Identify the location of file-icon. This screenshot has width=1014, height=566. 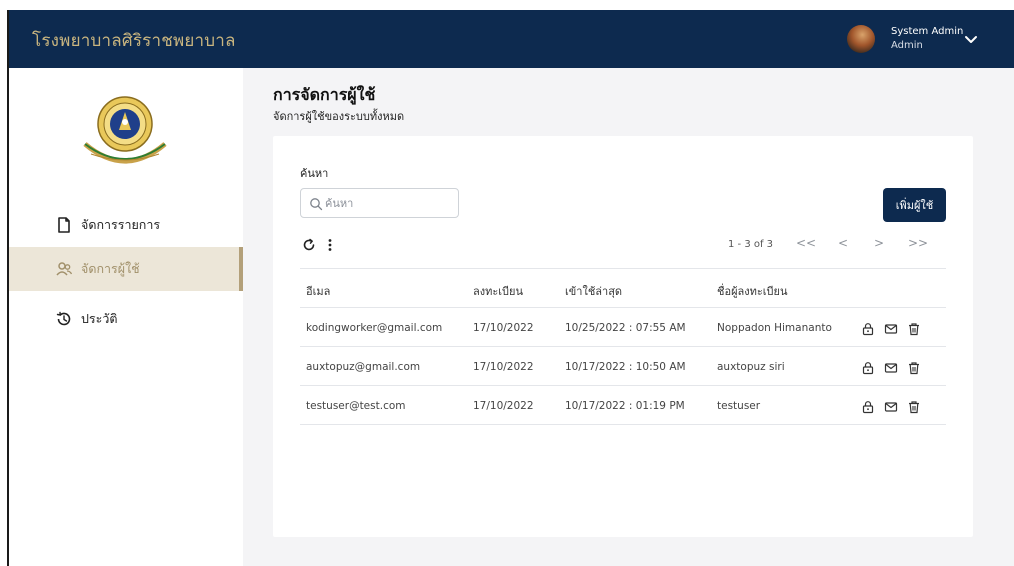
(64, 225).